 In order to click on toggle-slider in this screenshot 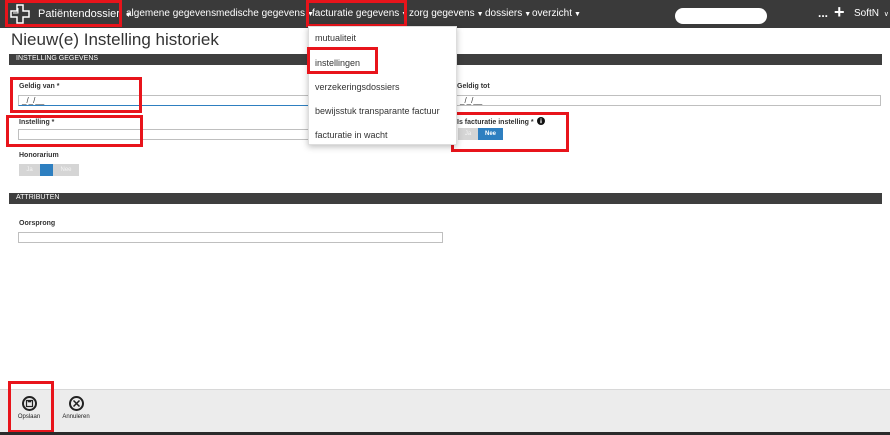, I will do `click(46, 170)`.